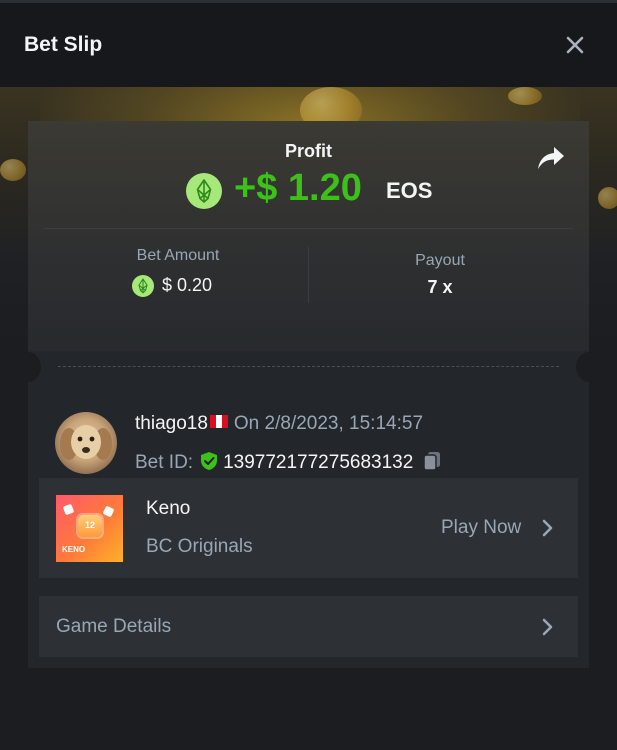 The image size is (617, 750). I want to click on keno-ball-icon: 12, so click(90, 526).